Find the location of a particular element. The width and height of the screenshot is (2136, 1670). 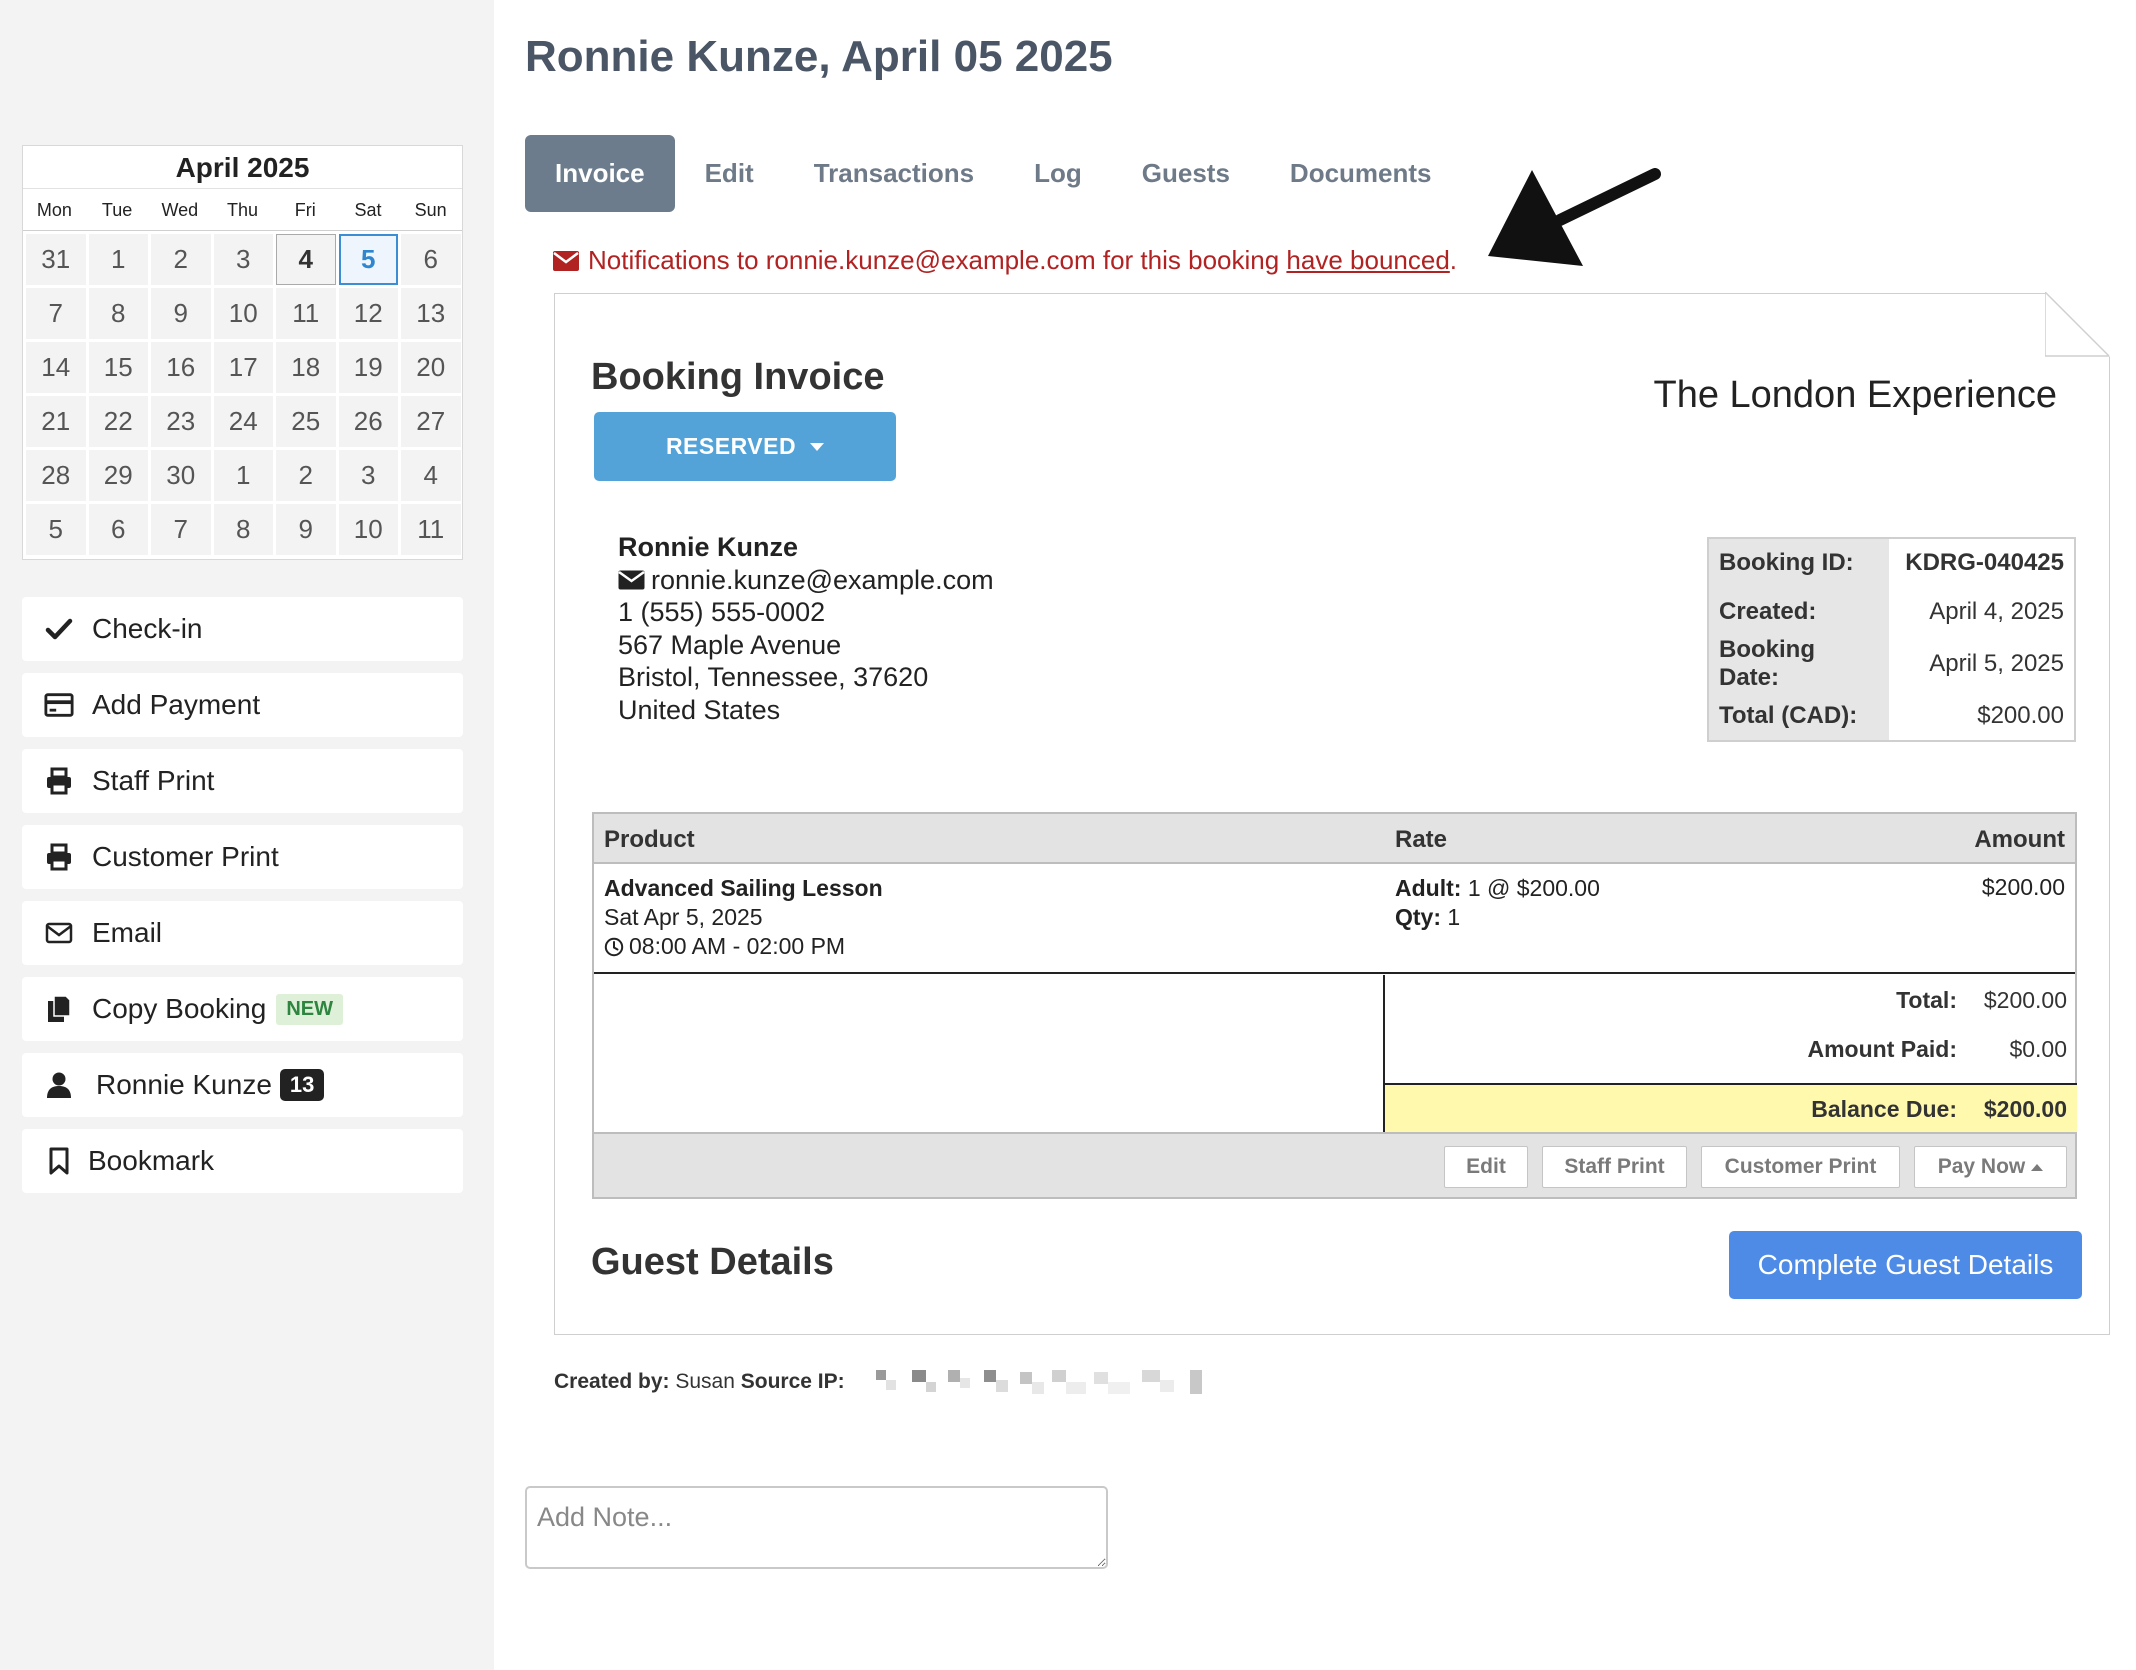

calendar-day: 12 is located at coordinates (368, 313).